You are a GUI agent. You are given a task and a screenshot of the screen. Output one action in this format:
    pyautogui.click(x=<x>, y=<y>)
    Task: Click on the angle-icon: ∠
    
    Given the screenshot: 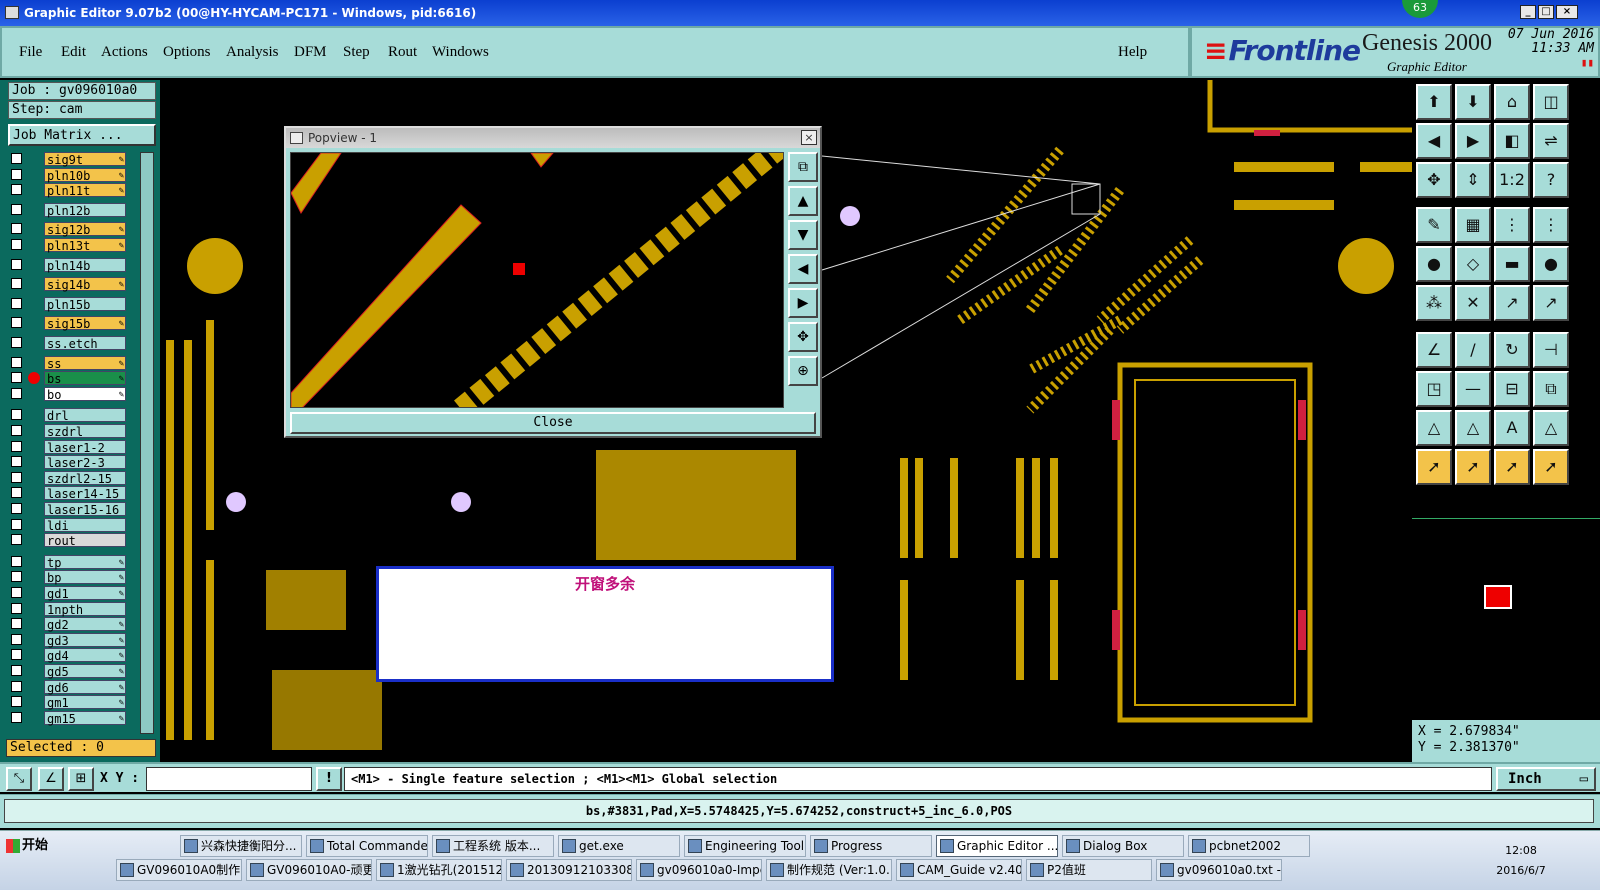 What is the action you would take?
    pyautogui.click(x=1434, y=350)
    